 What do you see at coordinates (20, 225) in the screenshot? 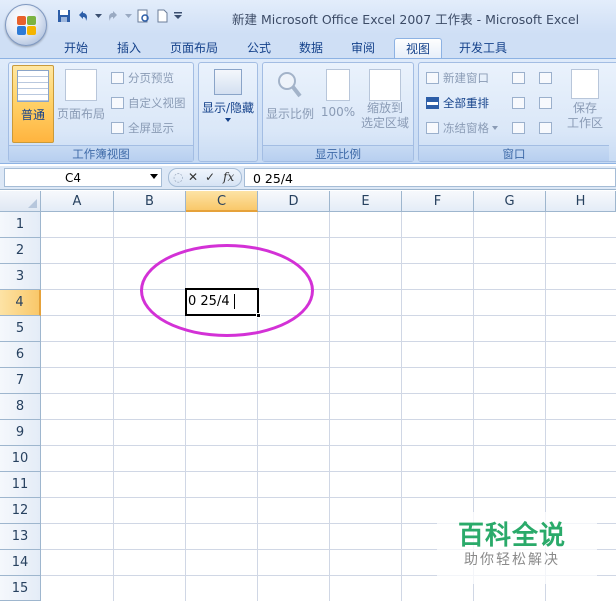
I see `row-header-1: 1` at bounding box center [20, 225].